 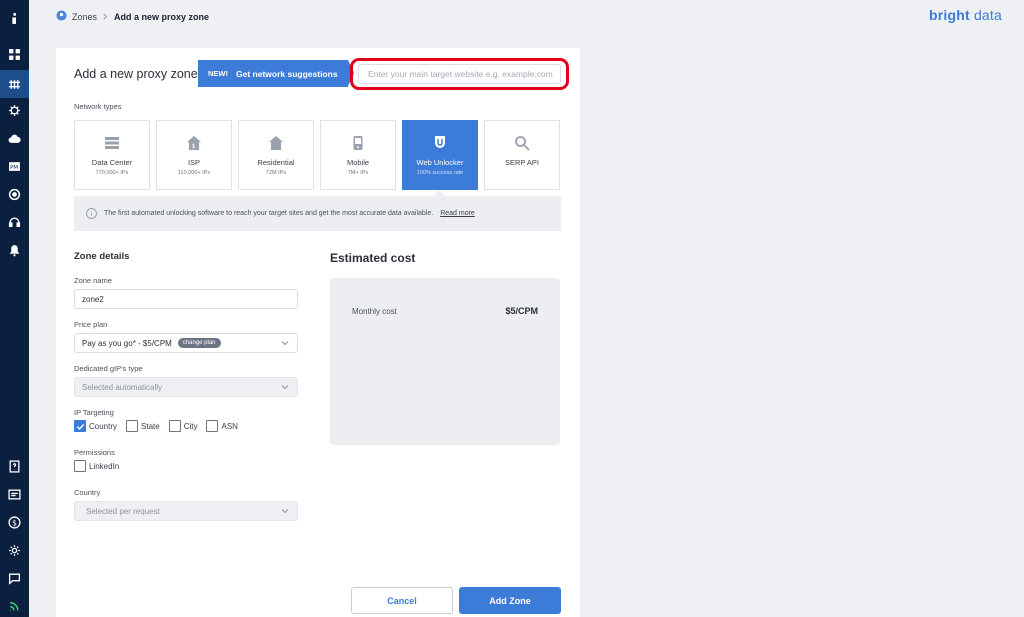 What do you see at coordinates (276, 173) in the screenshot?
I see `network-type-sub: 72M IPs` at bounding box center [276, 173].